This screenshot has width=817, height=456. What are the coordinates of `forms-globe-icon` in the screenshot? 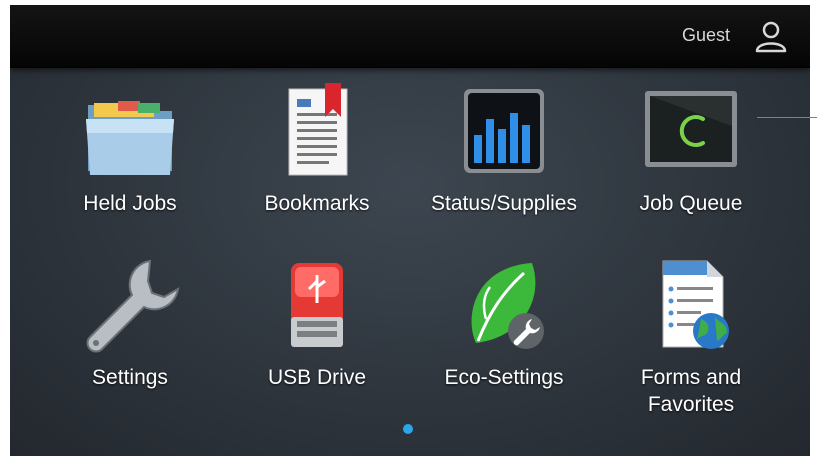 It's located at (695, 304).